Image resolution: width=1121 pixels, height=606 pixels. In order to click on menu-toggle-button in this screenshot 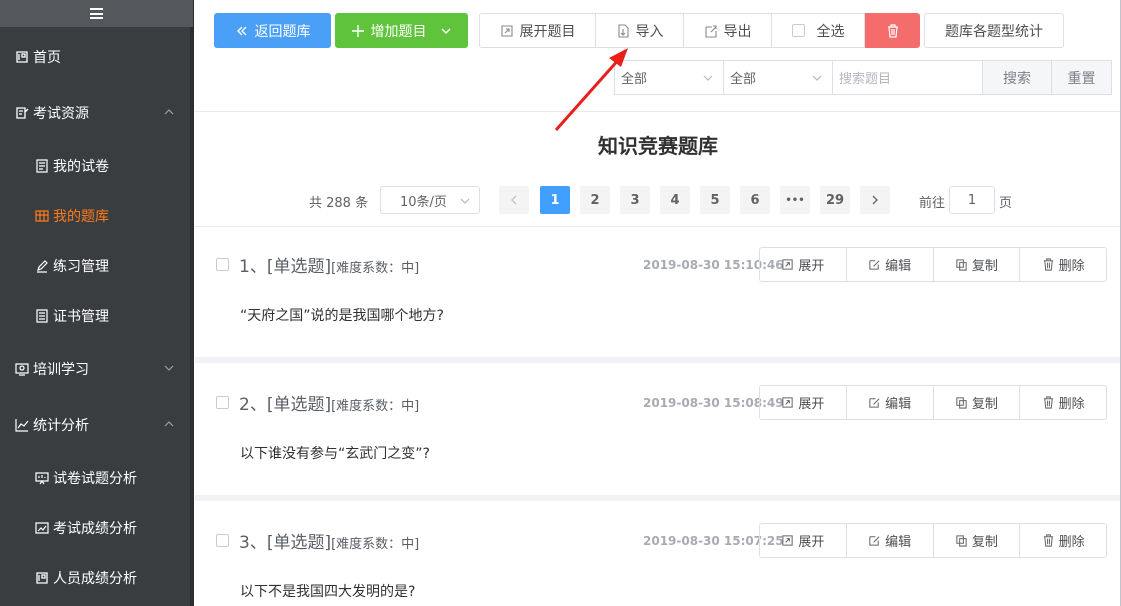, I will do `click(96, 13)`.